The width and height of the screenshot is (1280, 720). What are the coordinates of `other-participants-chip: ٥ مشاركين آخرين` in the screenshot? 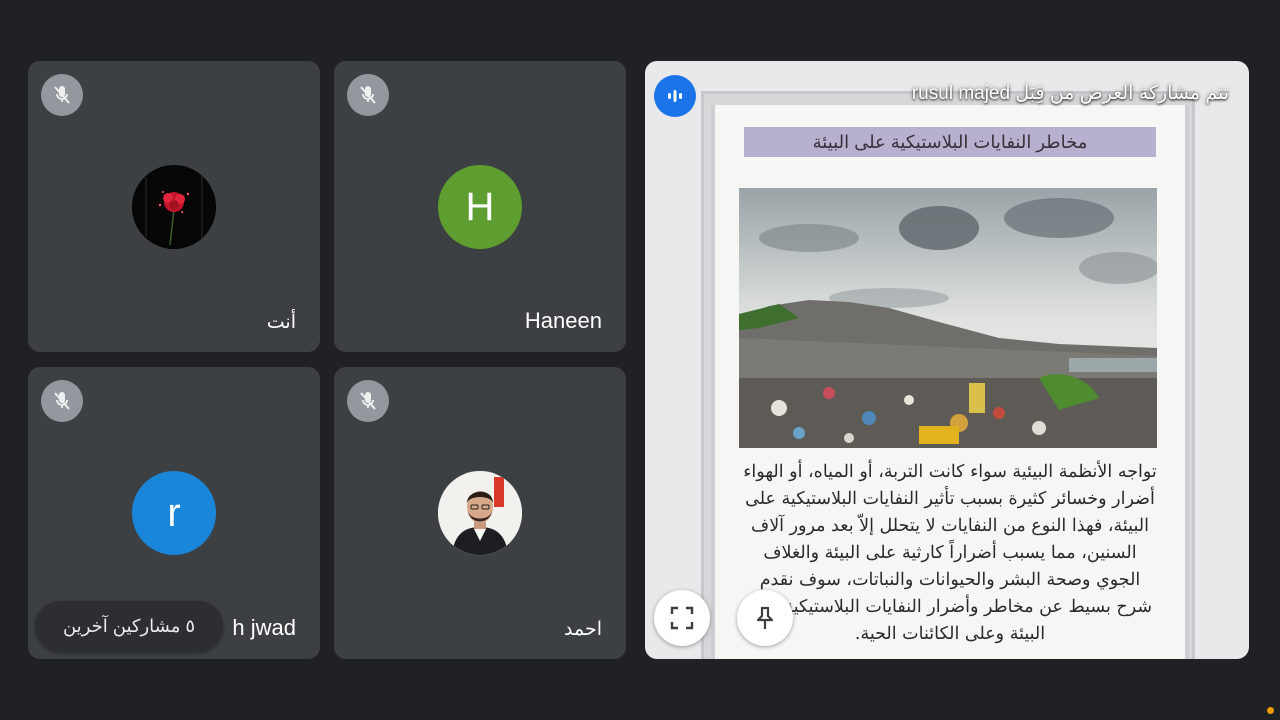 It's located at (129, 626).